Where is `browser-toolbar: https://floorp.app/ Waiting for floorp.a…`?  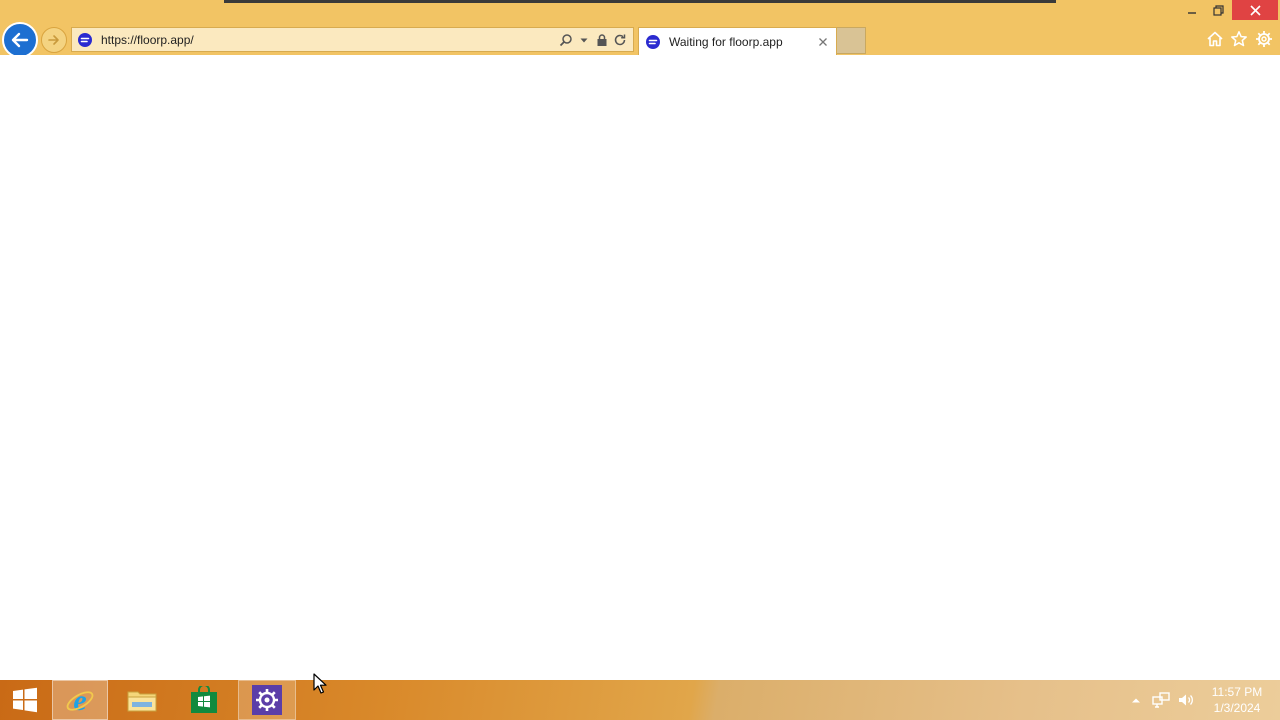 browser-toolbar: https://floorp.app/ Waiting for floorp.a… is located at coordinates (640, 29).